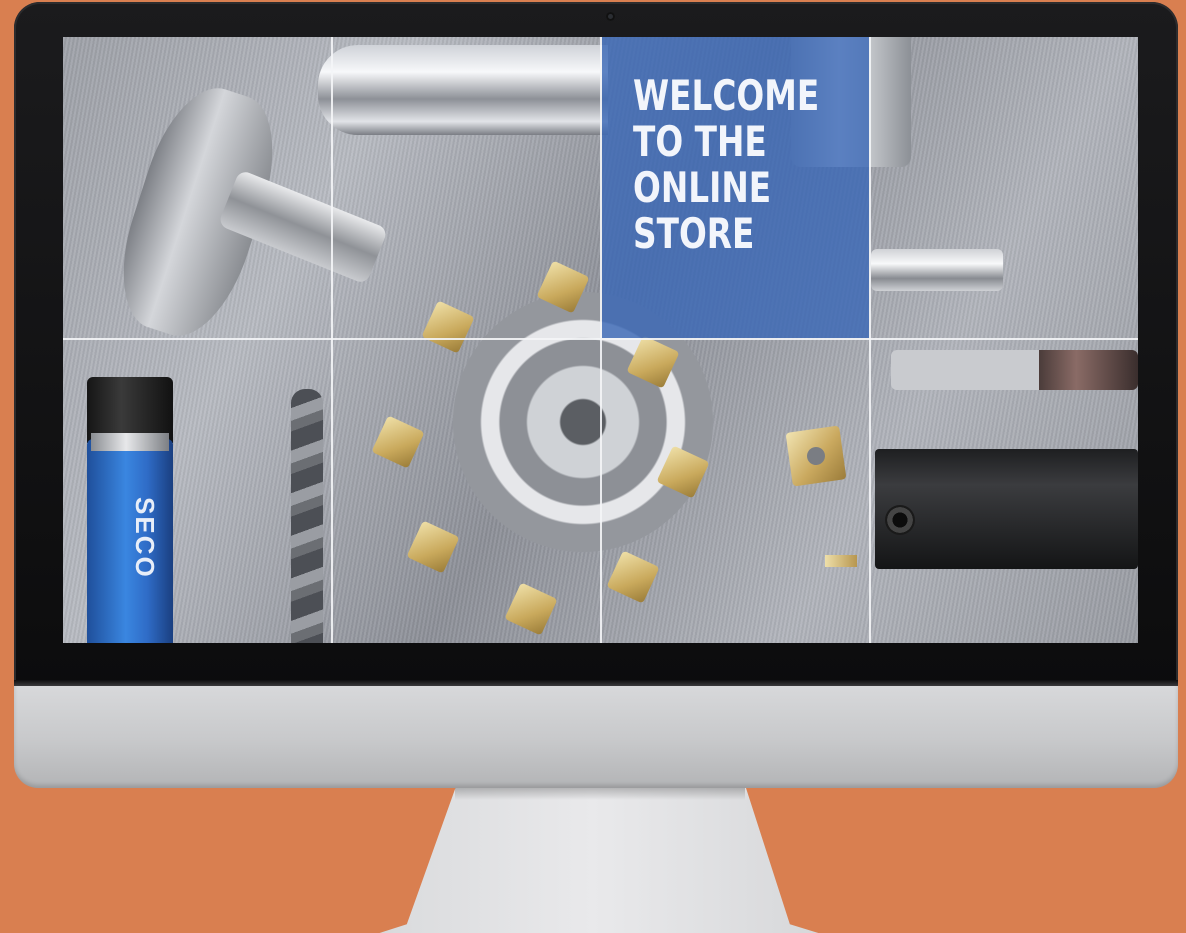 This screenshot has width=1186, height=933. Describe the element at coordinates (130, 442) in the screenshot. I see `collet-collar-image` at that location.